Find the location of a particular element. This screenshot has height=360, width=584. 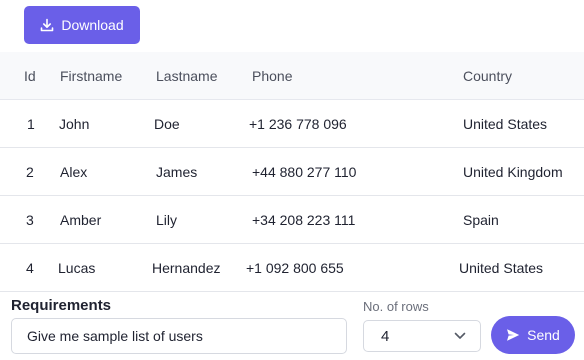

cell-firstname: Amber is located at coordinates (81, 219).